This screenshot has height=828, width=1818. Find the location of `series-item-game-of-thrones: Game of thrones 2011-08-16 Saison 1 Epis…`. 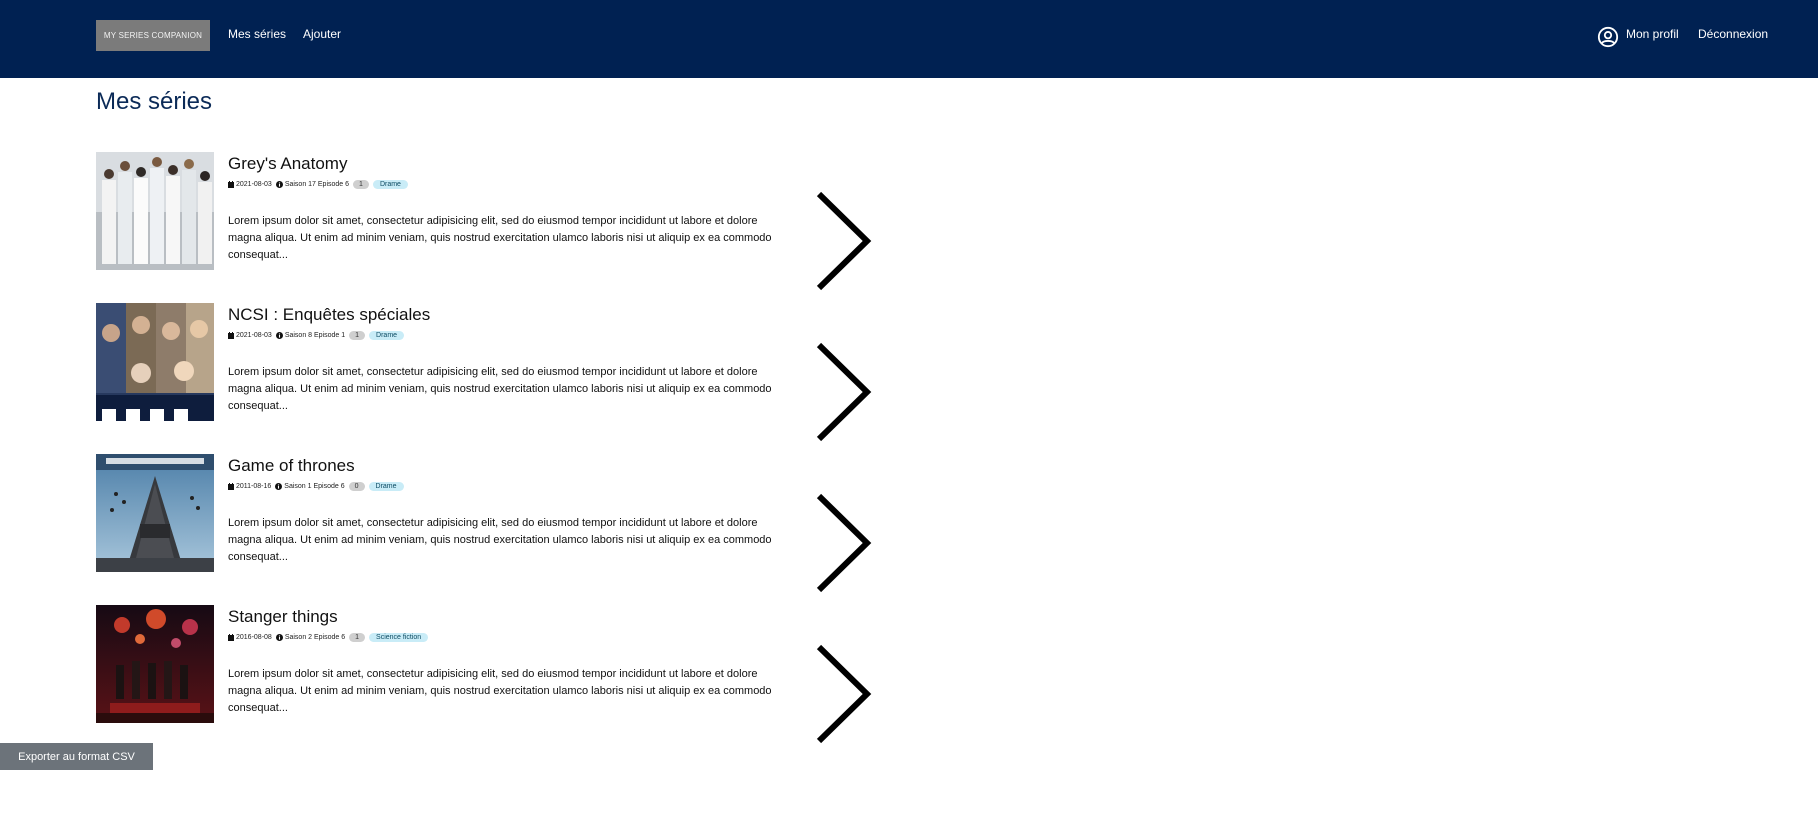

series-item-game-of-thrones: Game of thrones 2011-08-16 Saison 1 Epis… is located at coordinates (496, 523).